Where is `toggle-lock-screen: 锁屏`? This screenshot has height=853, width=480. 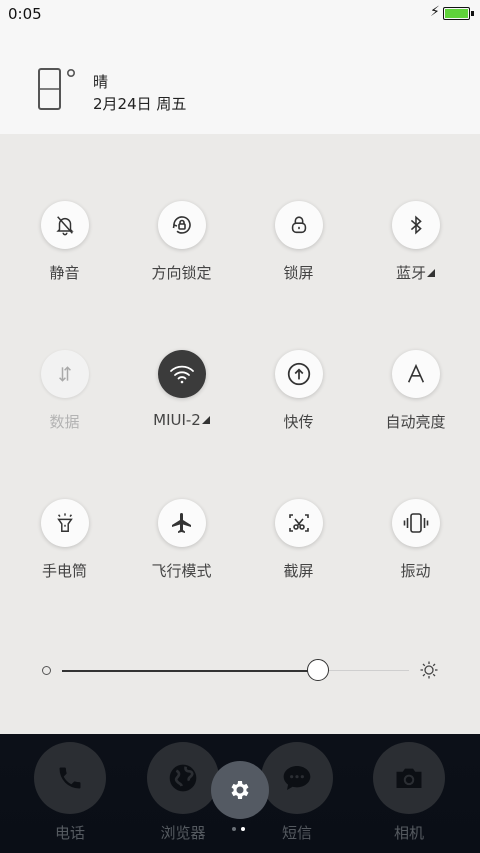
toggle-lock-screen: 锁屏 is located at coordinates (298, 242).